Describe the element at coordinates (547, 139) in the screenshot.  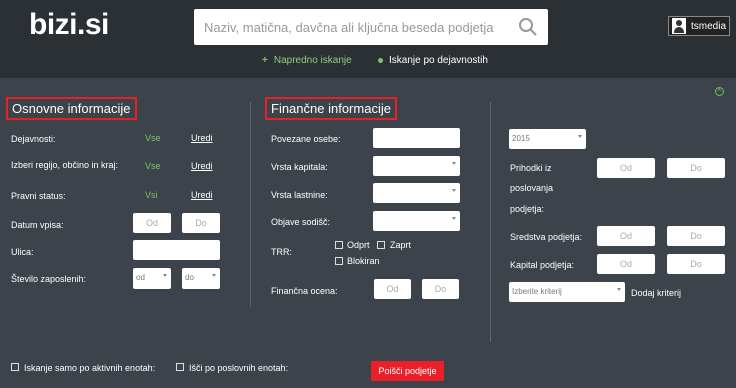
I see `year-select: 2015` at that location.